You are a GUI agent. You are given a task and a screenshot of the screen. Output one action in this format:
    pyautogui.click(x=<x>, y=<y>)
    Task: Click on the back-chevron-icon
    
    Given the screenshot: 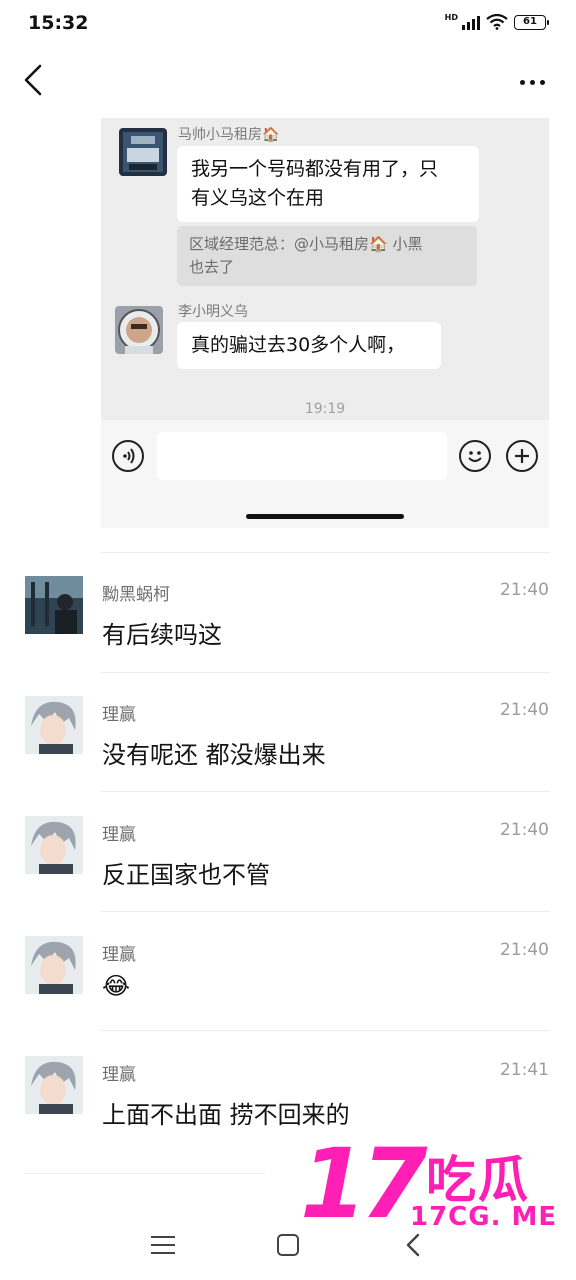 What is the action you would take?
    pyautogui.click(x=414, y=1245)
    